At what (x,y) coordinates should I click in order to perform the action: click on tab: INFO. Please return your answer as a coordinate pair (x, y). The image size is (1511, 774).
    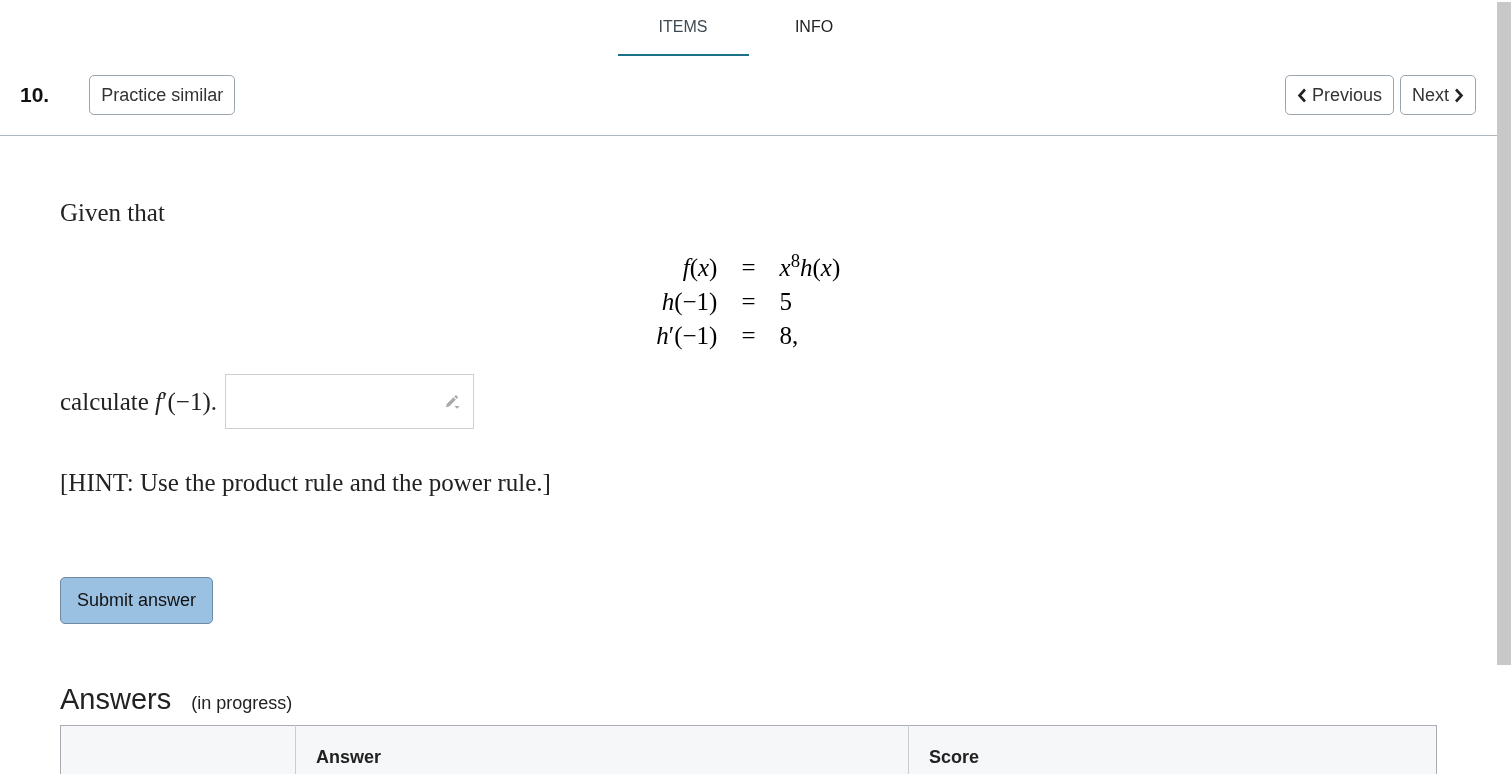
    Looking at the image, I should click on (814, 28).